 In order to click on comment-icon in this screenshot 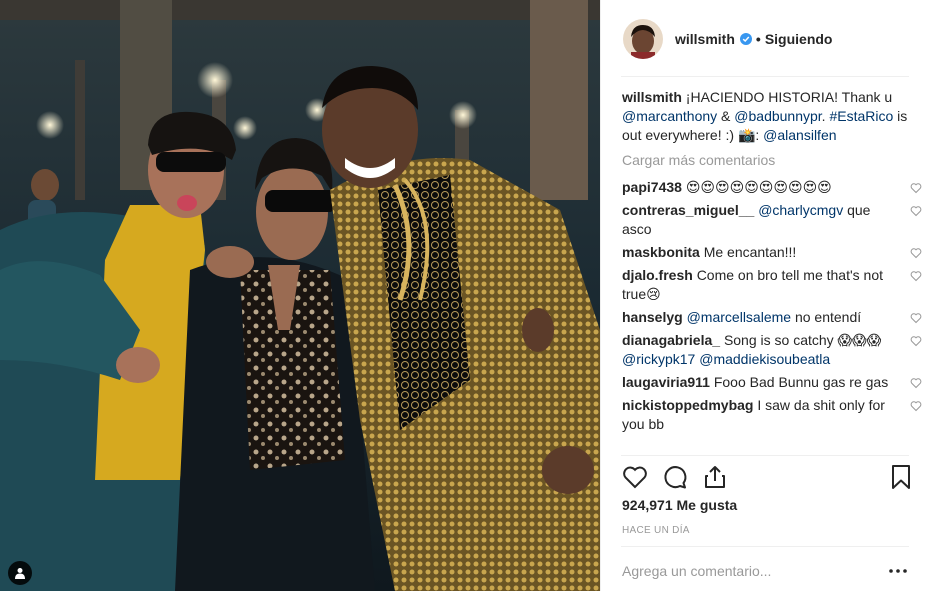, I will do `click(675, 477)`.